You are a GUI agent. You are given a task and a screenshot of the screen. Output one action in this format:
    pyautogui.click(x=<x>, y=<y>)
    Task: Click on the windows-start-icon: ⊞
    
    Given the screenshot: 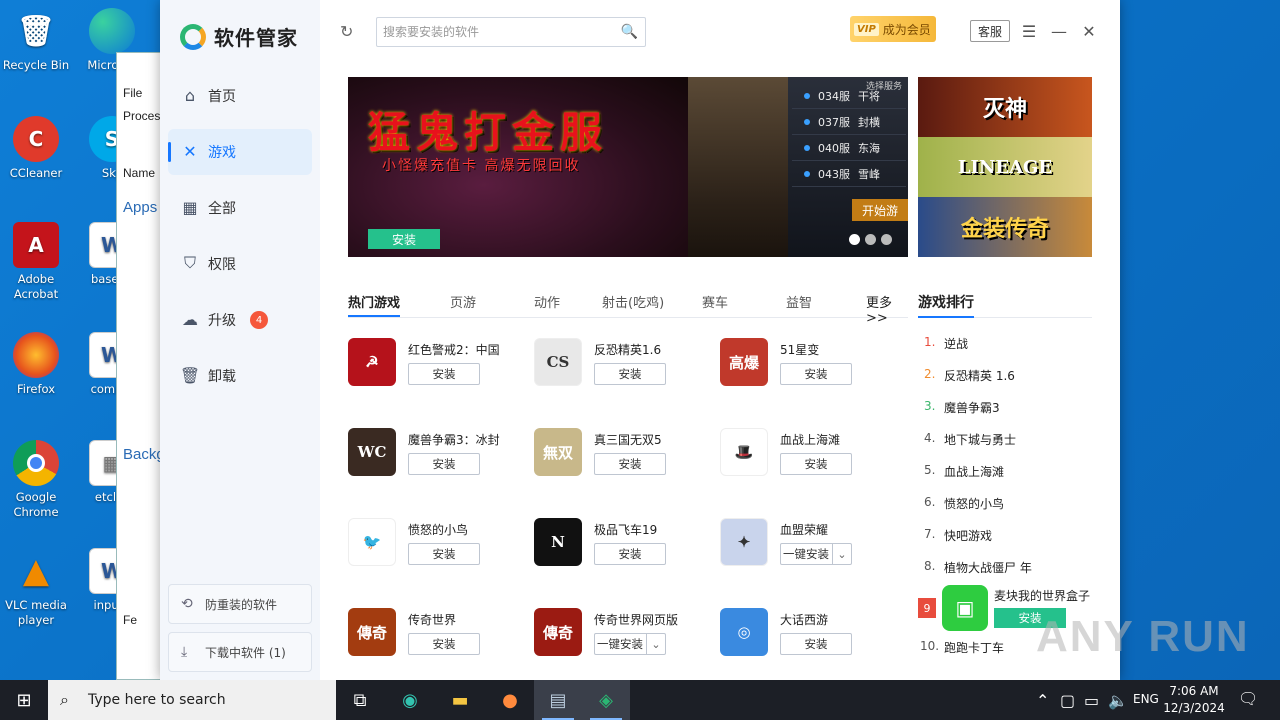 What is the action you would take?
    pyautogui.click(x=24, y=700)
    